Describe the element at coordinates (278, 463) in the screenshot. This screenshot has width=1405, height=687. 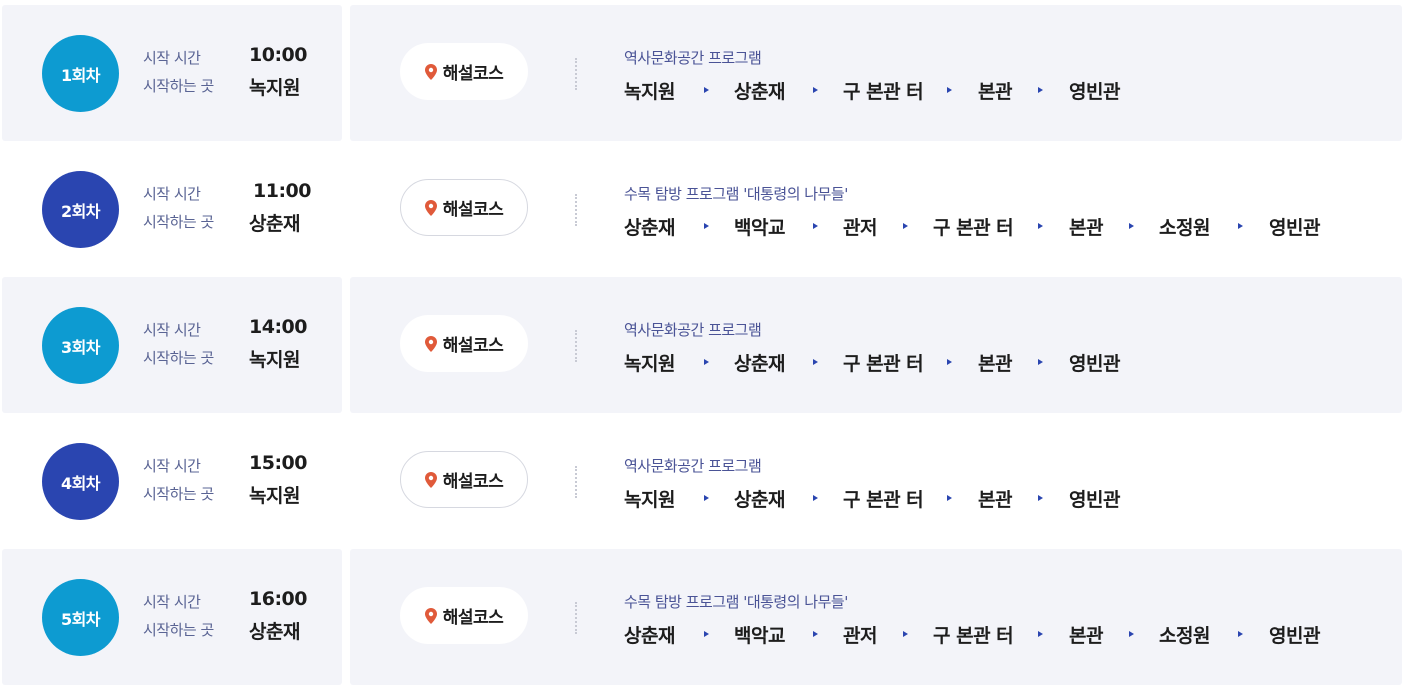
I see `start-time-value: 15:00` at that location.